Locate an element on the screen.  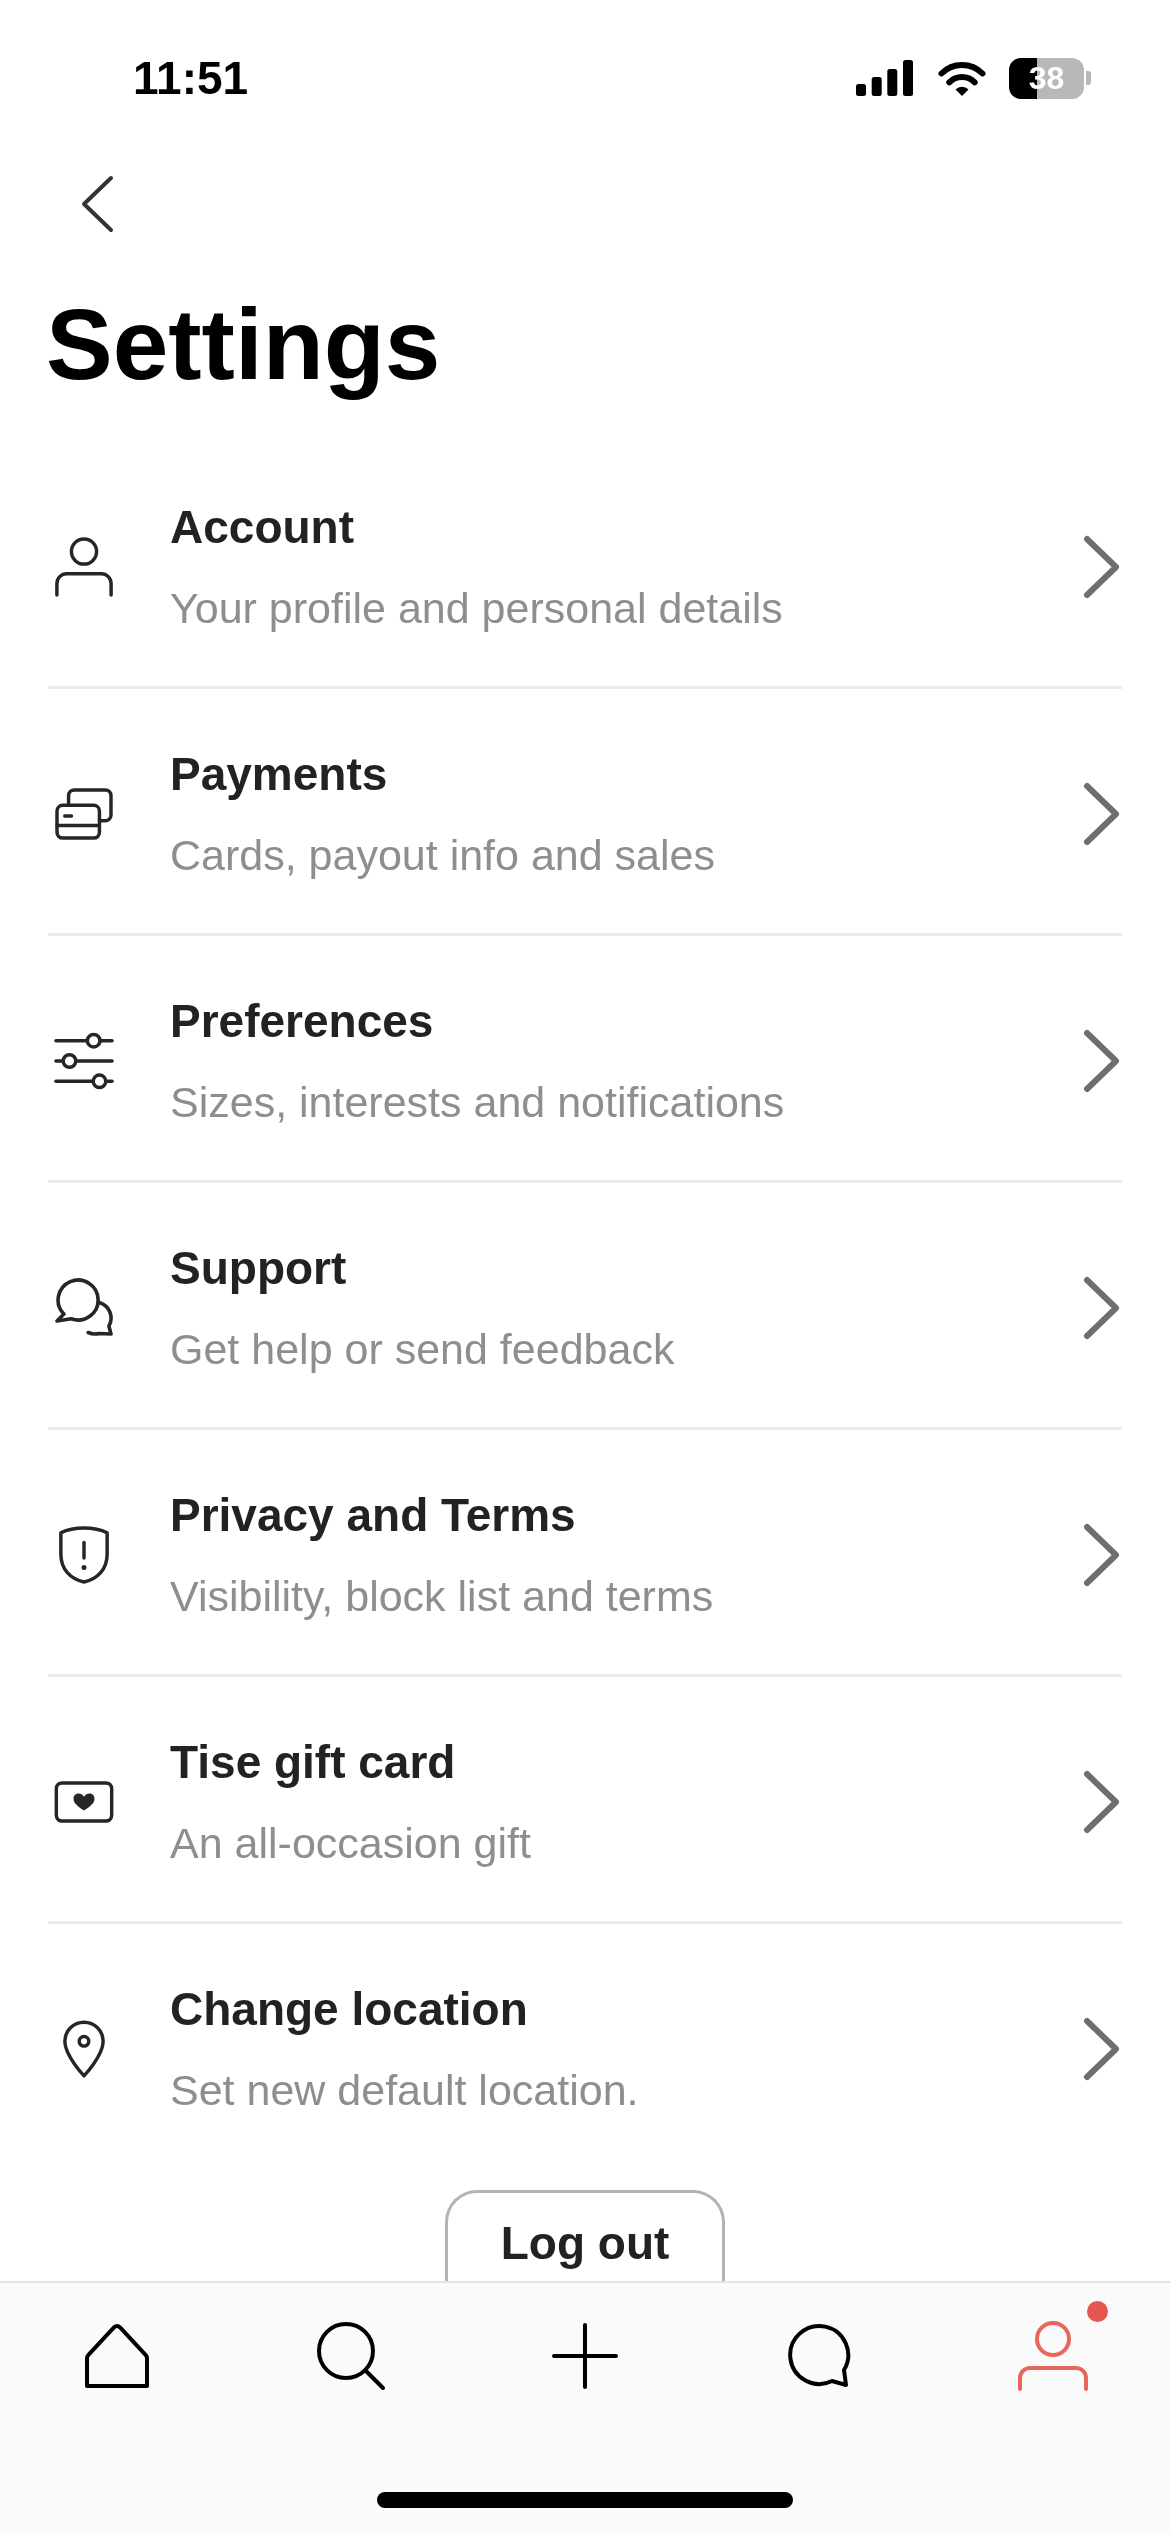
setting-title: Payments is located at coordinates (279, 774).